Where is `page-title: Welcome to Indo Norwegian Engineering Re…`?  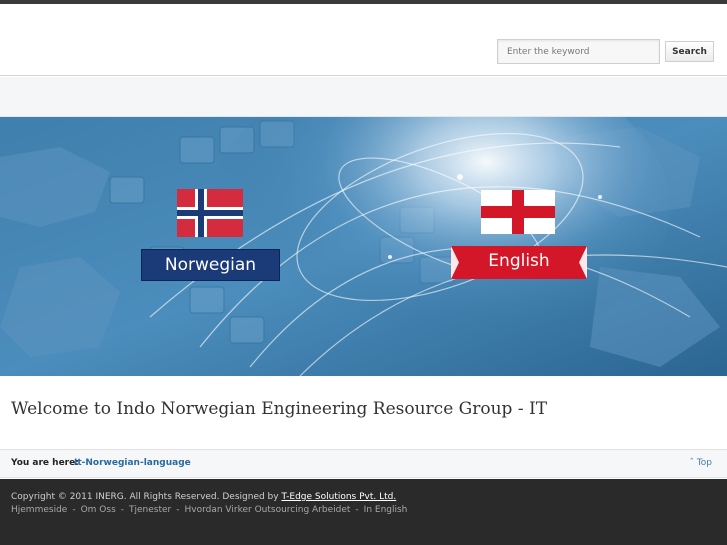
page-title: Welcome to Indo Norwegian Engineering Re… is located at coordinates (279, 409).